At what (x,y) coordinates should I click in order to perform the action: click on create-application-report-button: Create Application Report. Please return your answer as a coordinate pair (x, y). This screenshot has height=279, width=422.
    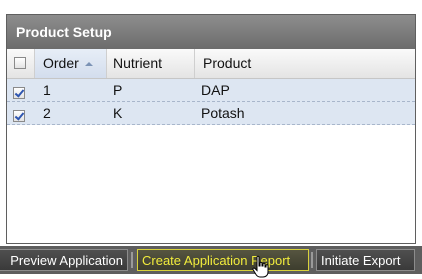
    Looking at the image, I should click on (223, 260).